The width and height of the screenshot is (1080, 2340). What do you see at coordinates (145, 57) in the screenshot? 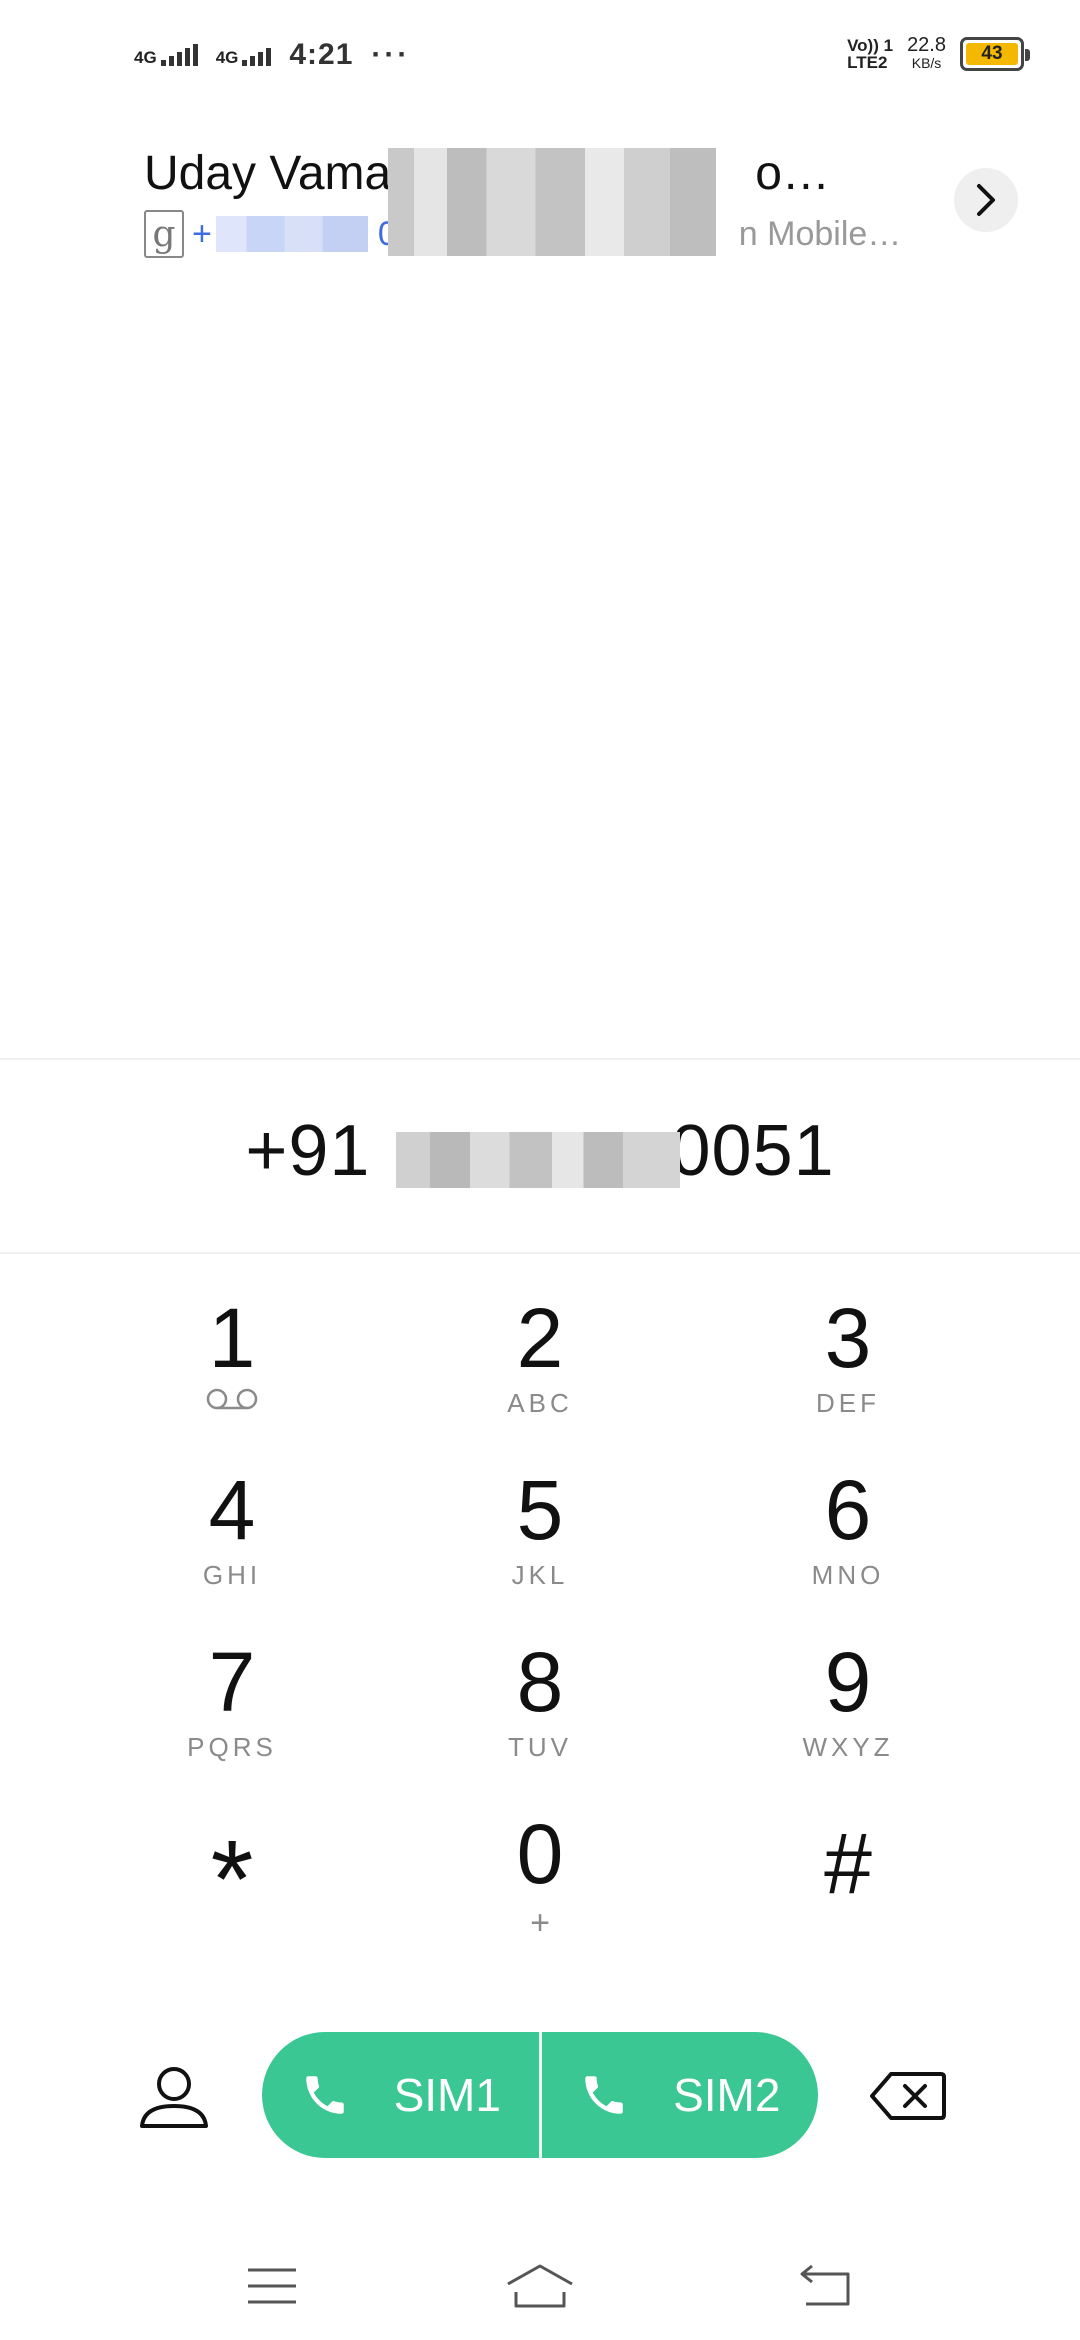
I see `sim1-network-label: 4G` at bounding box center [145, 57].